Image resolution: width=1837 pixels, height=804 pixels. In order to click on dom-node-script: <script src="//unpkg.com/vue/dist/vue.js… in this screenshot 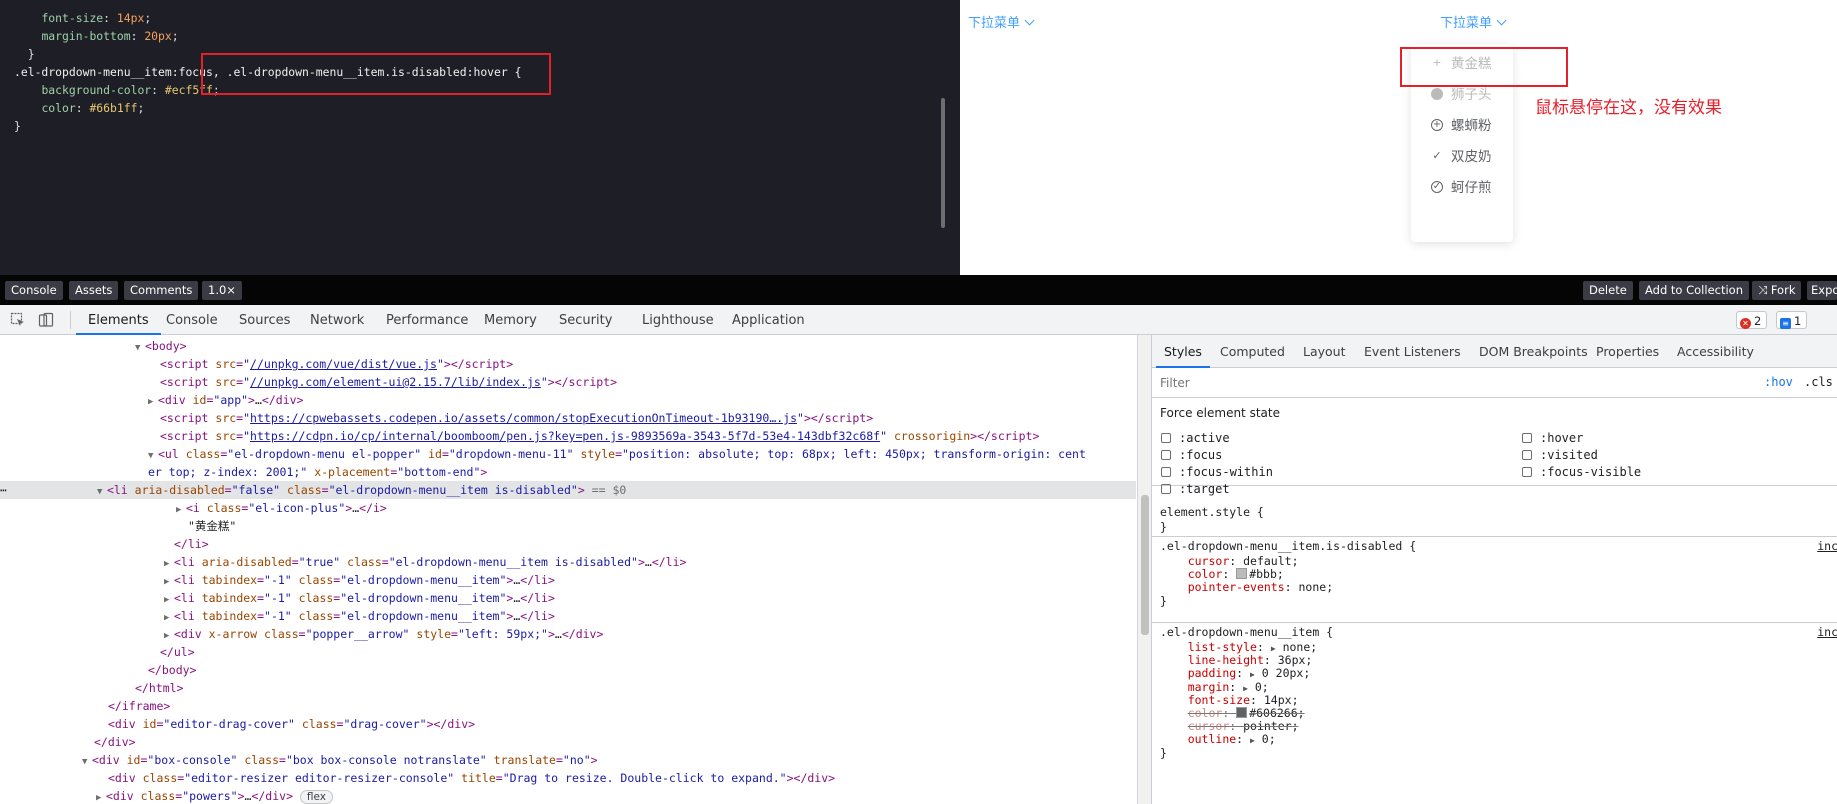, I will do `click(336, 364)`.